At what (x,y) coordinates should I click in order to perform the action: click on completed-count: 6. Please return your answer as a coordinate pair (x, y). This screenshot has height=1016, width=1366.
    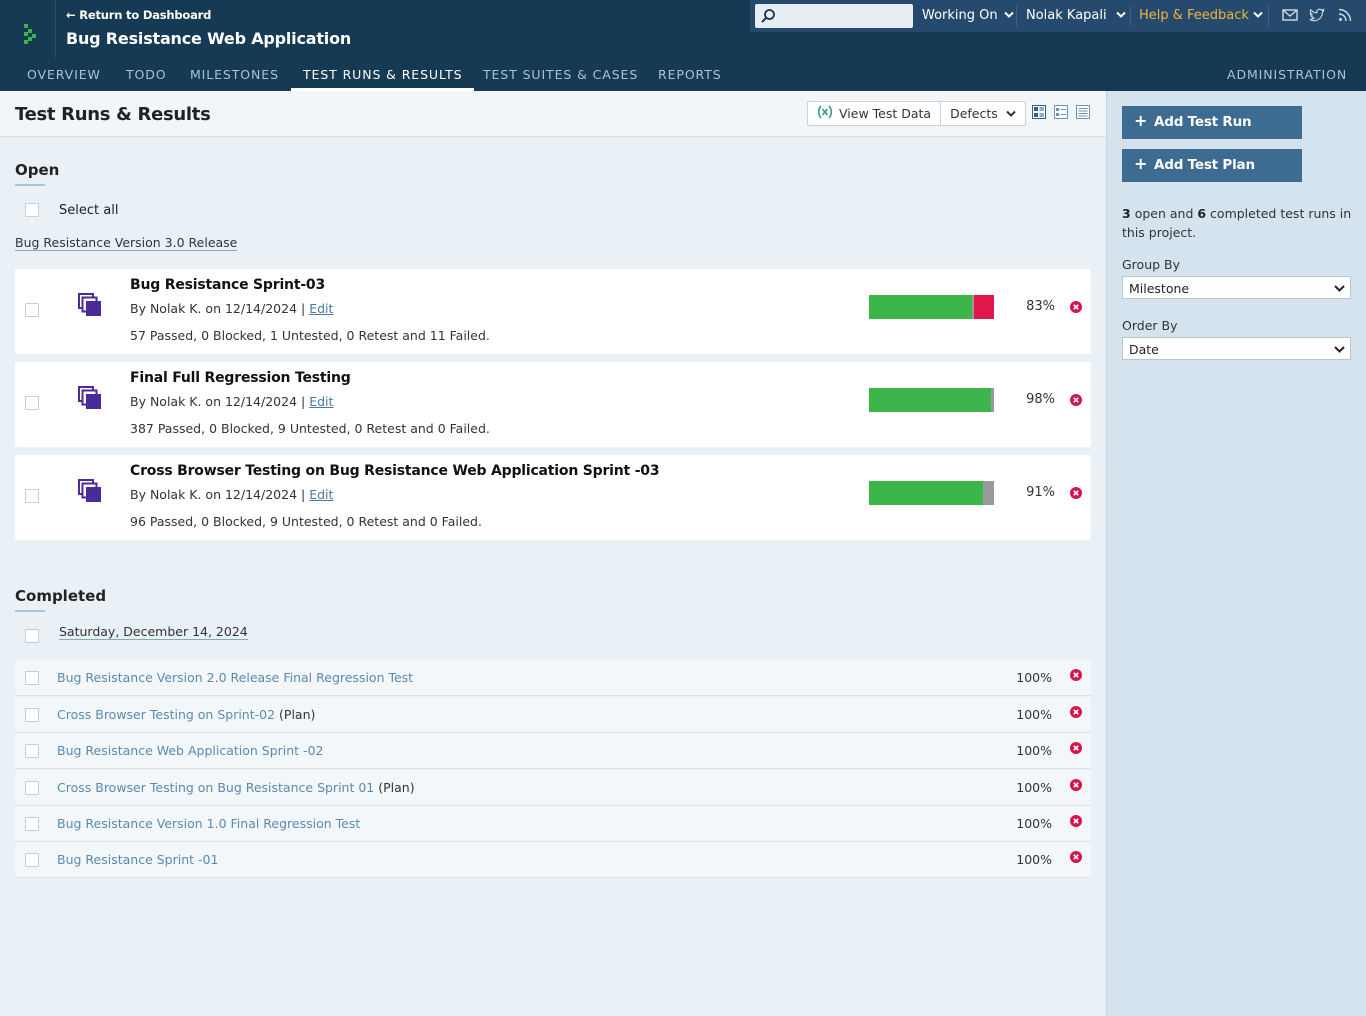
    Looking at the image, I should click on (1202, 213).